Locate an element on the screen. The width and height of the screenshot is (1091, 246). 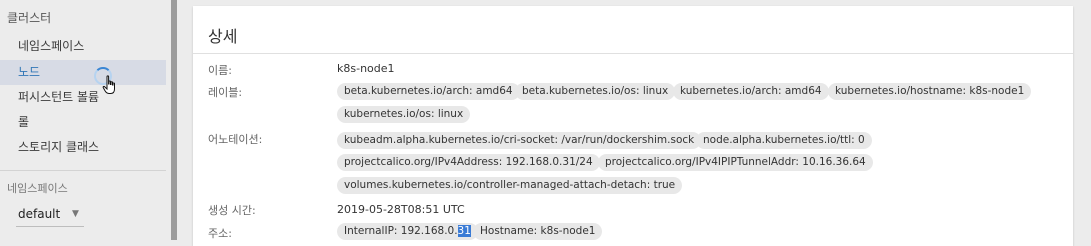
label-chip: beta.kubernetes.io/os: linux is located at coordinates (595, 91).